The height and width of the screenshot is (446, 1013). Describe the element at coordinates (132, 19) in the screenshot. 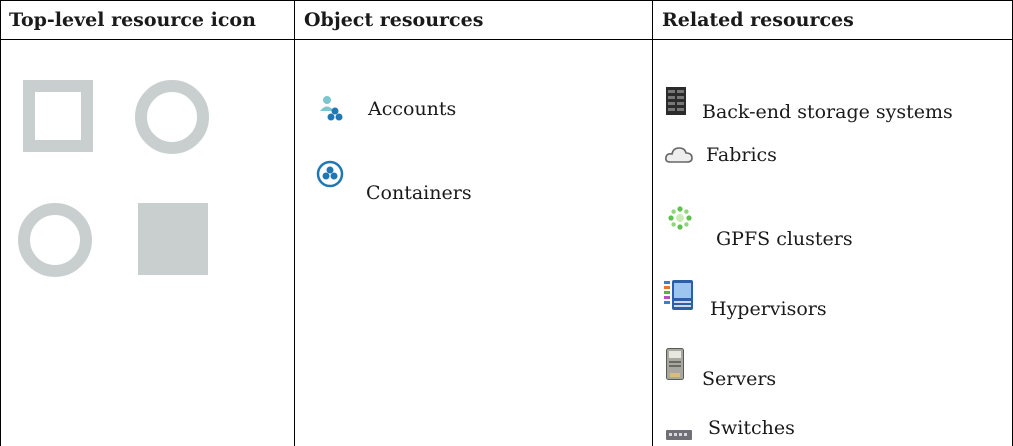

I see `header-top-level-resource-icon: Top-level resource icon` at that location.